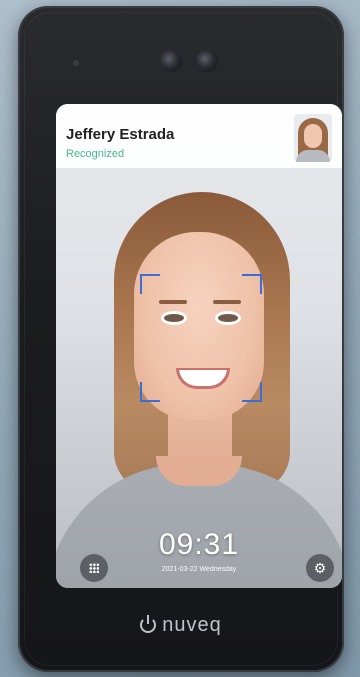 This screenshot has width=360, height=677. I want to click on person-name: Jeffery Estrada, so click(120, 134).